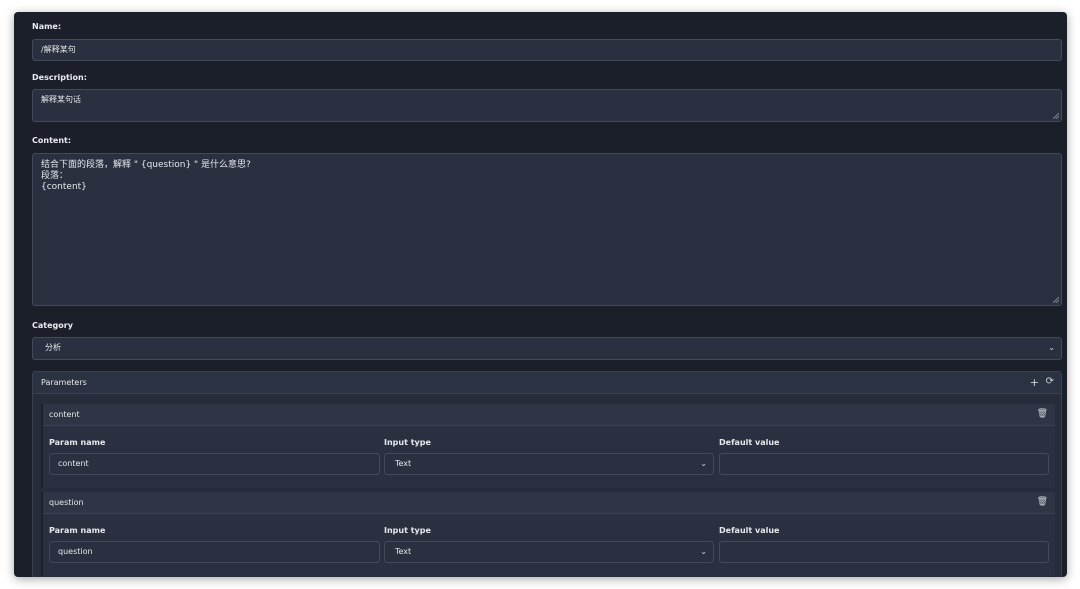 The height and width of the screenshot is (589, 1080). Describe the element at coordinates (549, 503) in the screenshot. I see `parameter-card-header: question 🗑` at that location.